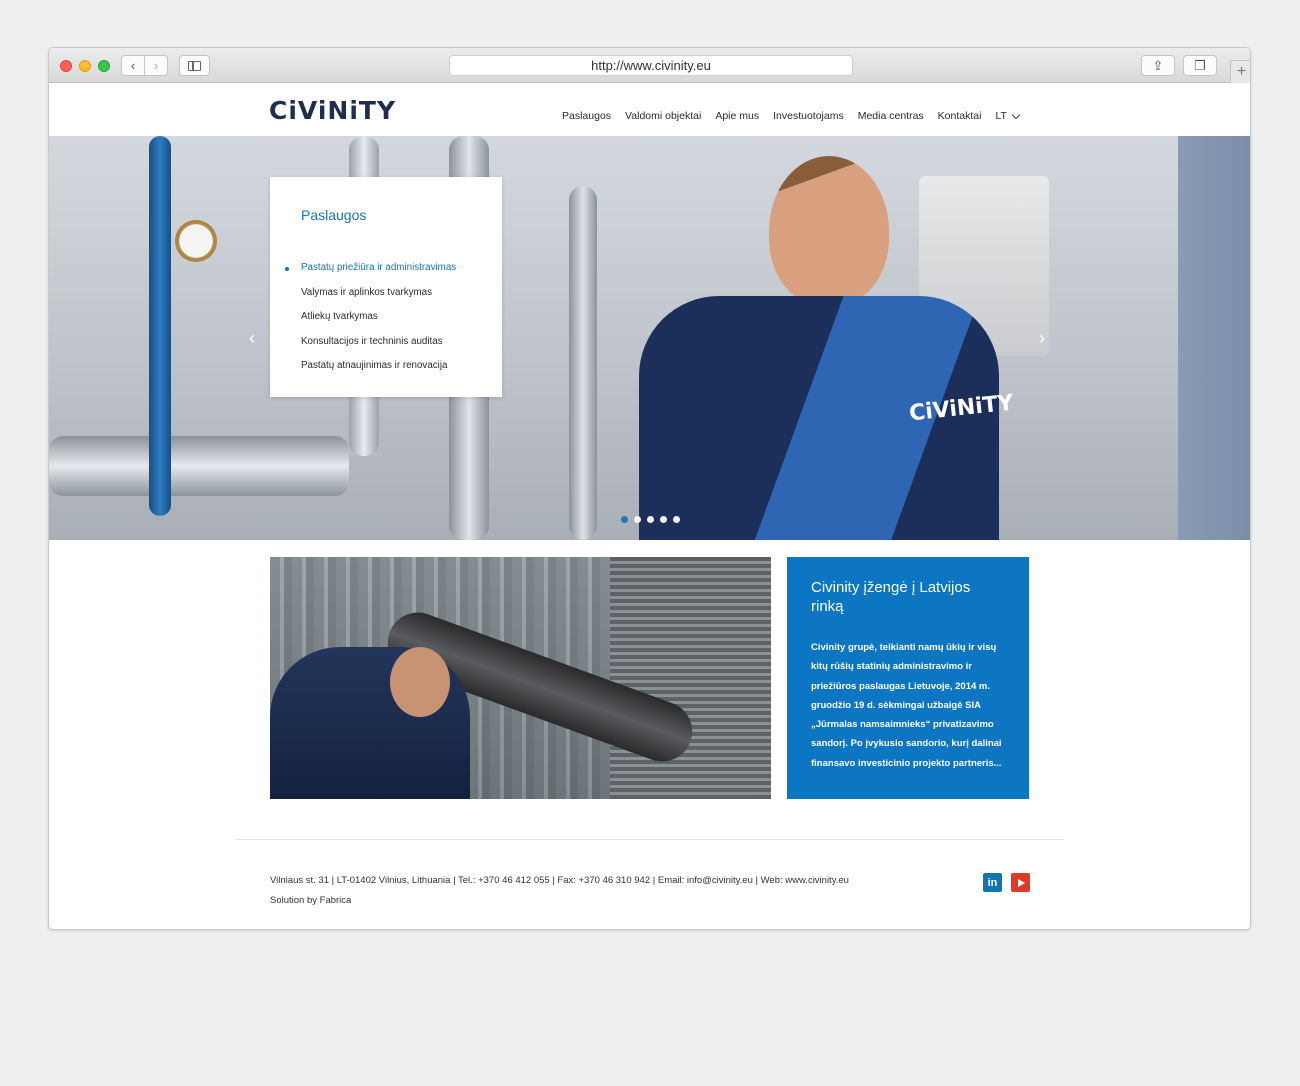 The width and height of the screenshot is (1300, 1086). Describe the element at coordinates (960, 116) in the screenshot. I see `nav-item-kontaktai: Kontaktai` at that location.